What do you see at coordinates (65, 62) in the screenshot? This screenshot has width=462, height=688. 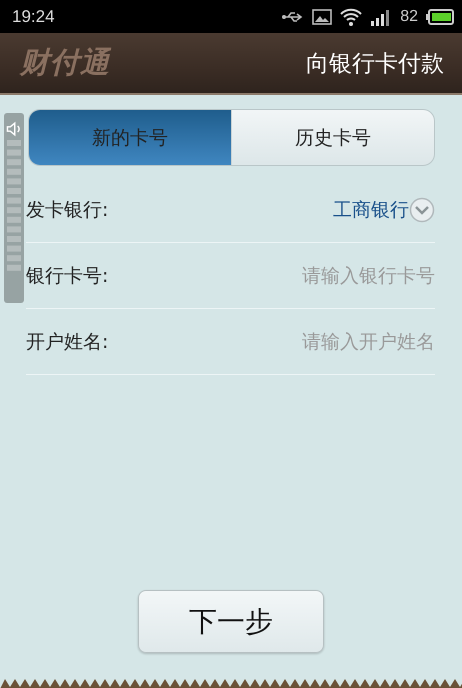 I see `app-logo: 财付通` at bounding box center [65, 62].